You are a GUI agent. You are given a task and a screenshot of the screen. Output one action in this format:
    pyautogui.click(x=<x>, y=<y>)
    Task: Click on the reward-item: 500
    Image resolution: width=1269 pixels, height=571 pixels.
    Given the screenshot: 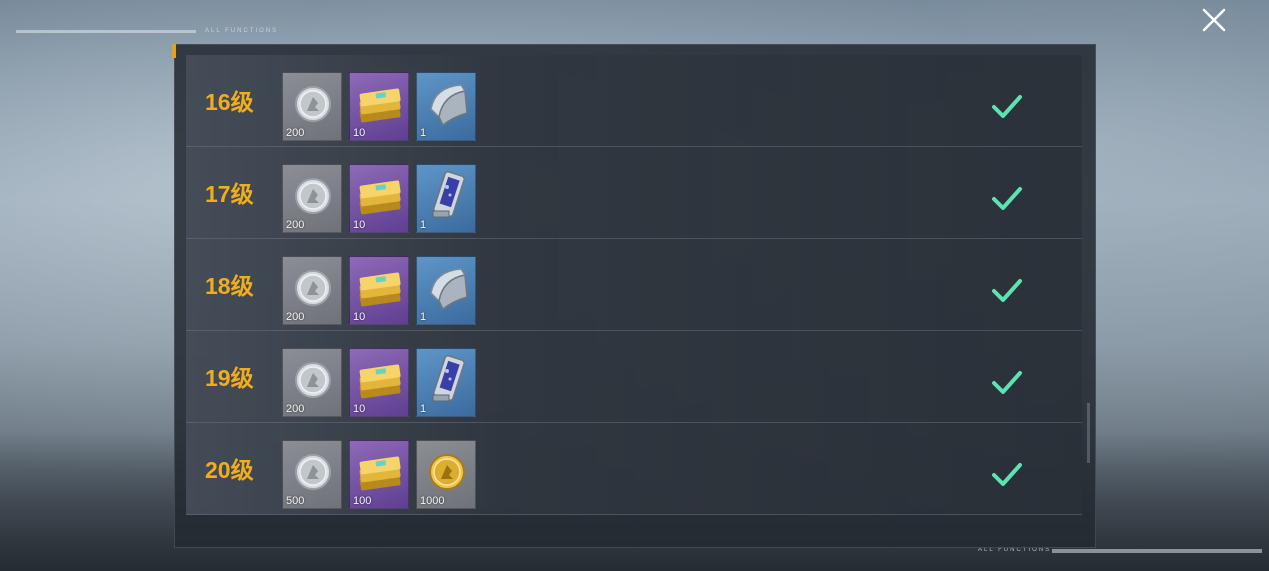 What is the action you would take?
    pyautogui.click(x=312, y=474)
    